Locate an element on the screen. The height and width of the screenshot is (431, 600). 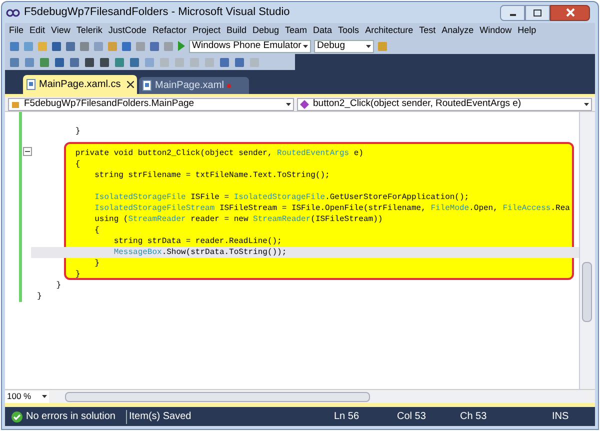
window-title: F5debugWp7FilesandFolders - Microsoft Visual Studio is located at coordinates (157, 12).